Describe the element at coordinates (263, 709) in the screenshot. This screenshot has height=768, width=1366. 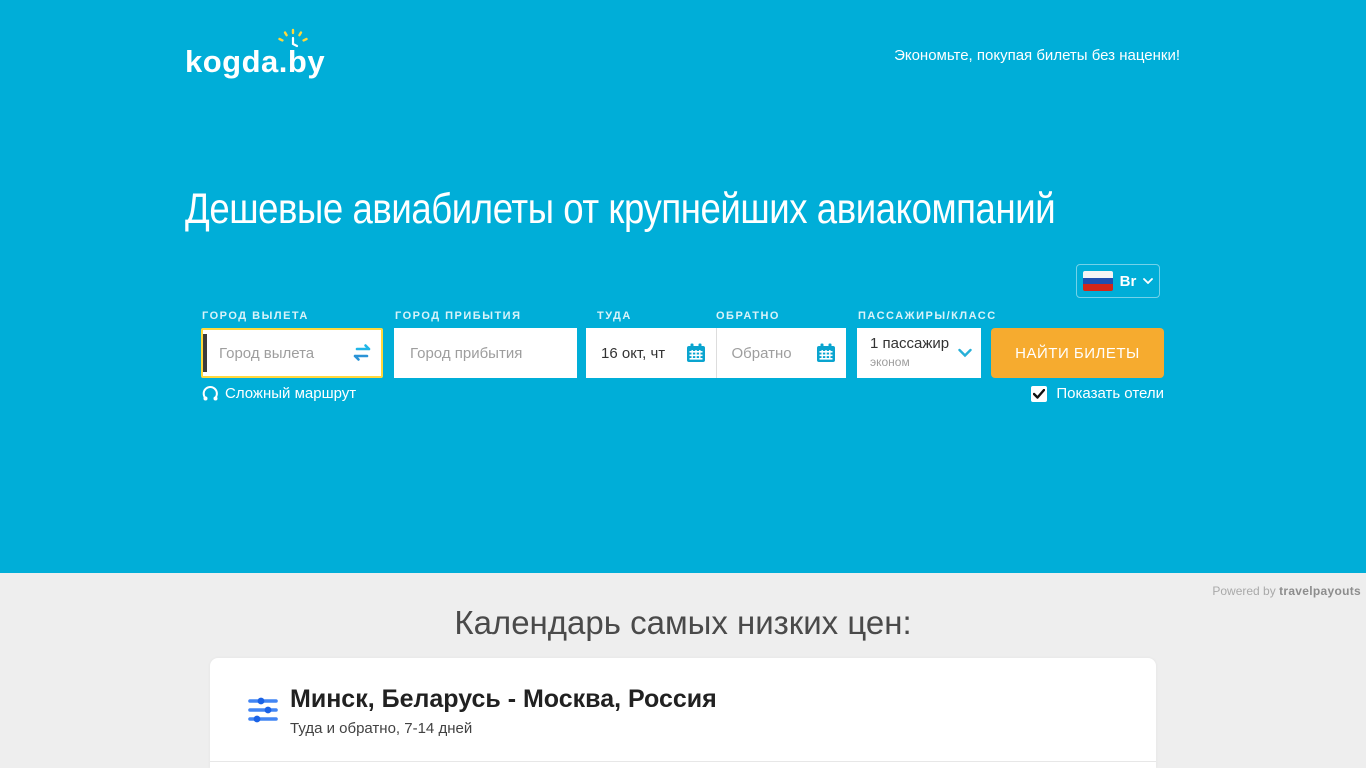
I see `sliders-icon` at that location.